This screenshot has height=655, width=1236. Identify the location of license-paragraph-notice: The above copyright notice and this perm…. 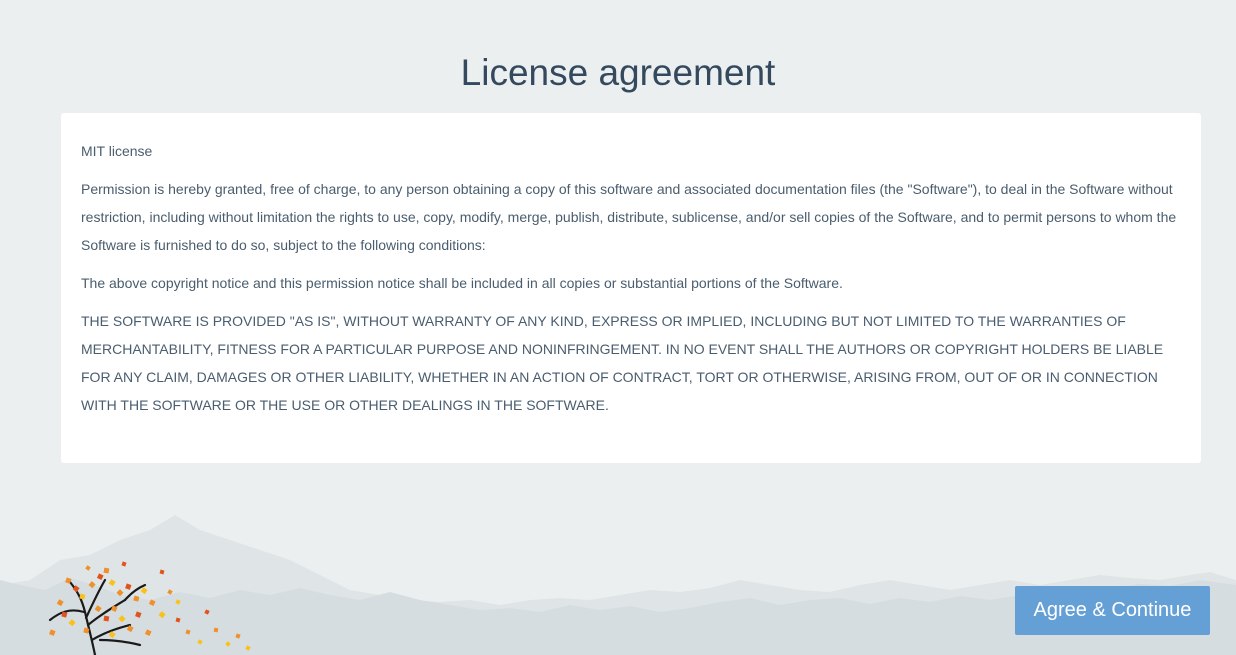
(462, 283).